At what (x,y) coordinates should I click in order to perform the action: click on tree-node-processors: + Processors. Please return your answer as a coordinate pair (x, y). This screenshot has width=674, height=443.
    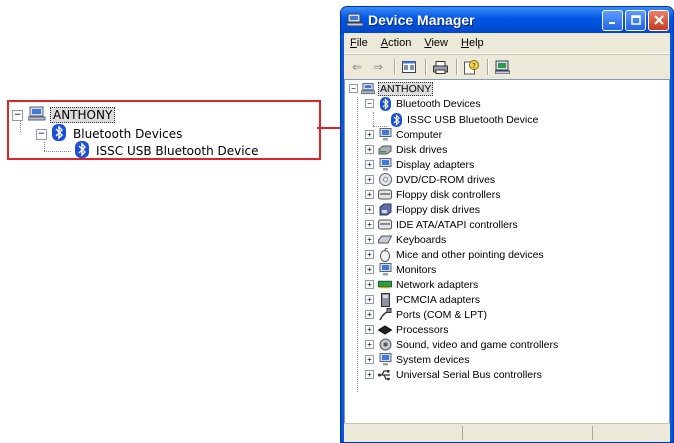
    Looking at the image, I should click on (407, 329).